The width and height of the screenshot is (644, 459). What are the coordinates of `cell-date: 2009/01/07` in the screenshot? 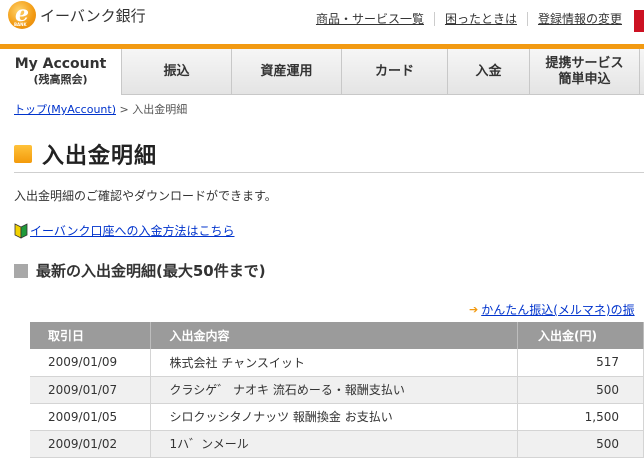 It's located at (91, 390).